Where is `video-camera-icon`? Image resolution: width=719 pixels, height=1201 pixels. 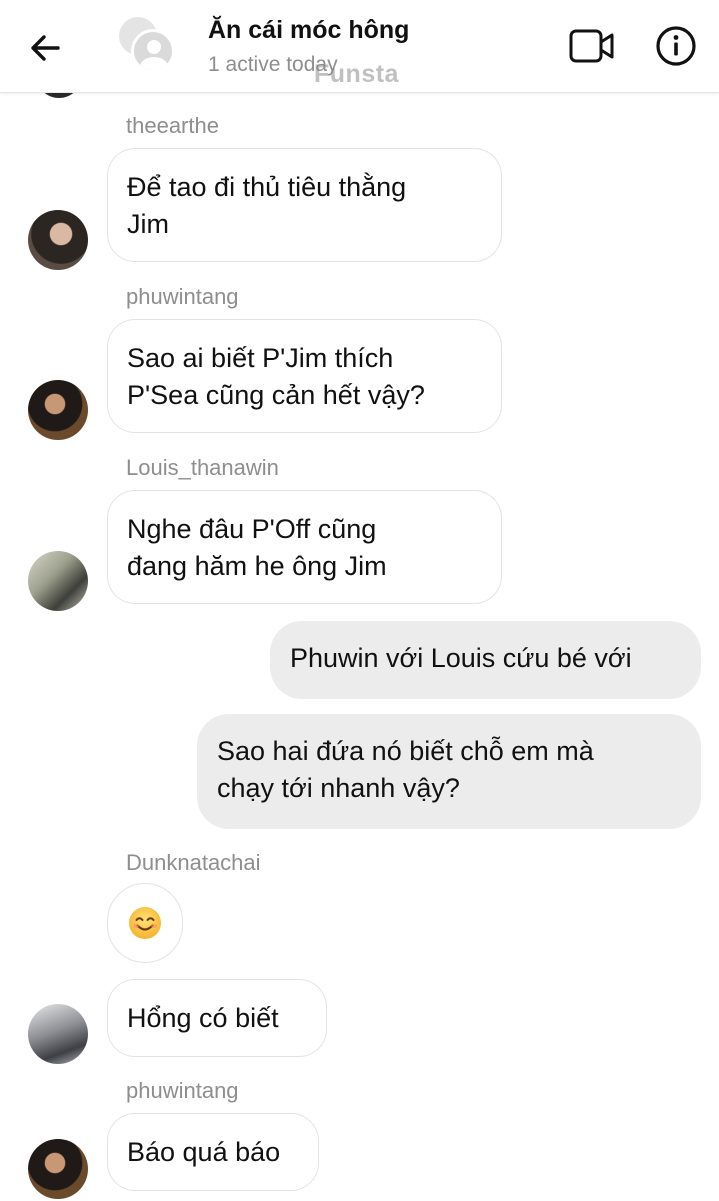
video-camera-icon is located at coordinates (591, 46).